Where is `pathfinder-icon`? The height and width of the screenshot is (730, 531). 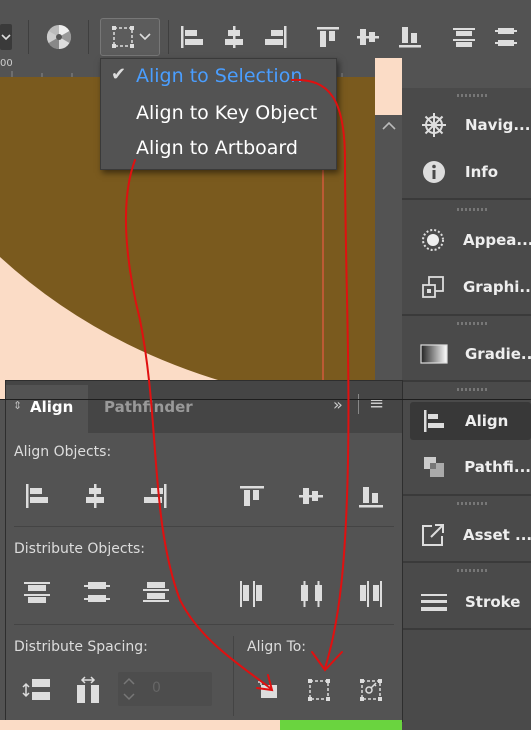 pathfinder-icon is located at coordinates (433, 467).